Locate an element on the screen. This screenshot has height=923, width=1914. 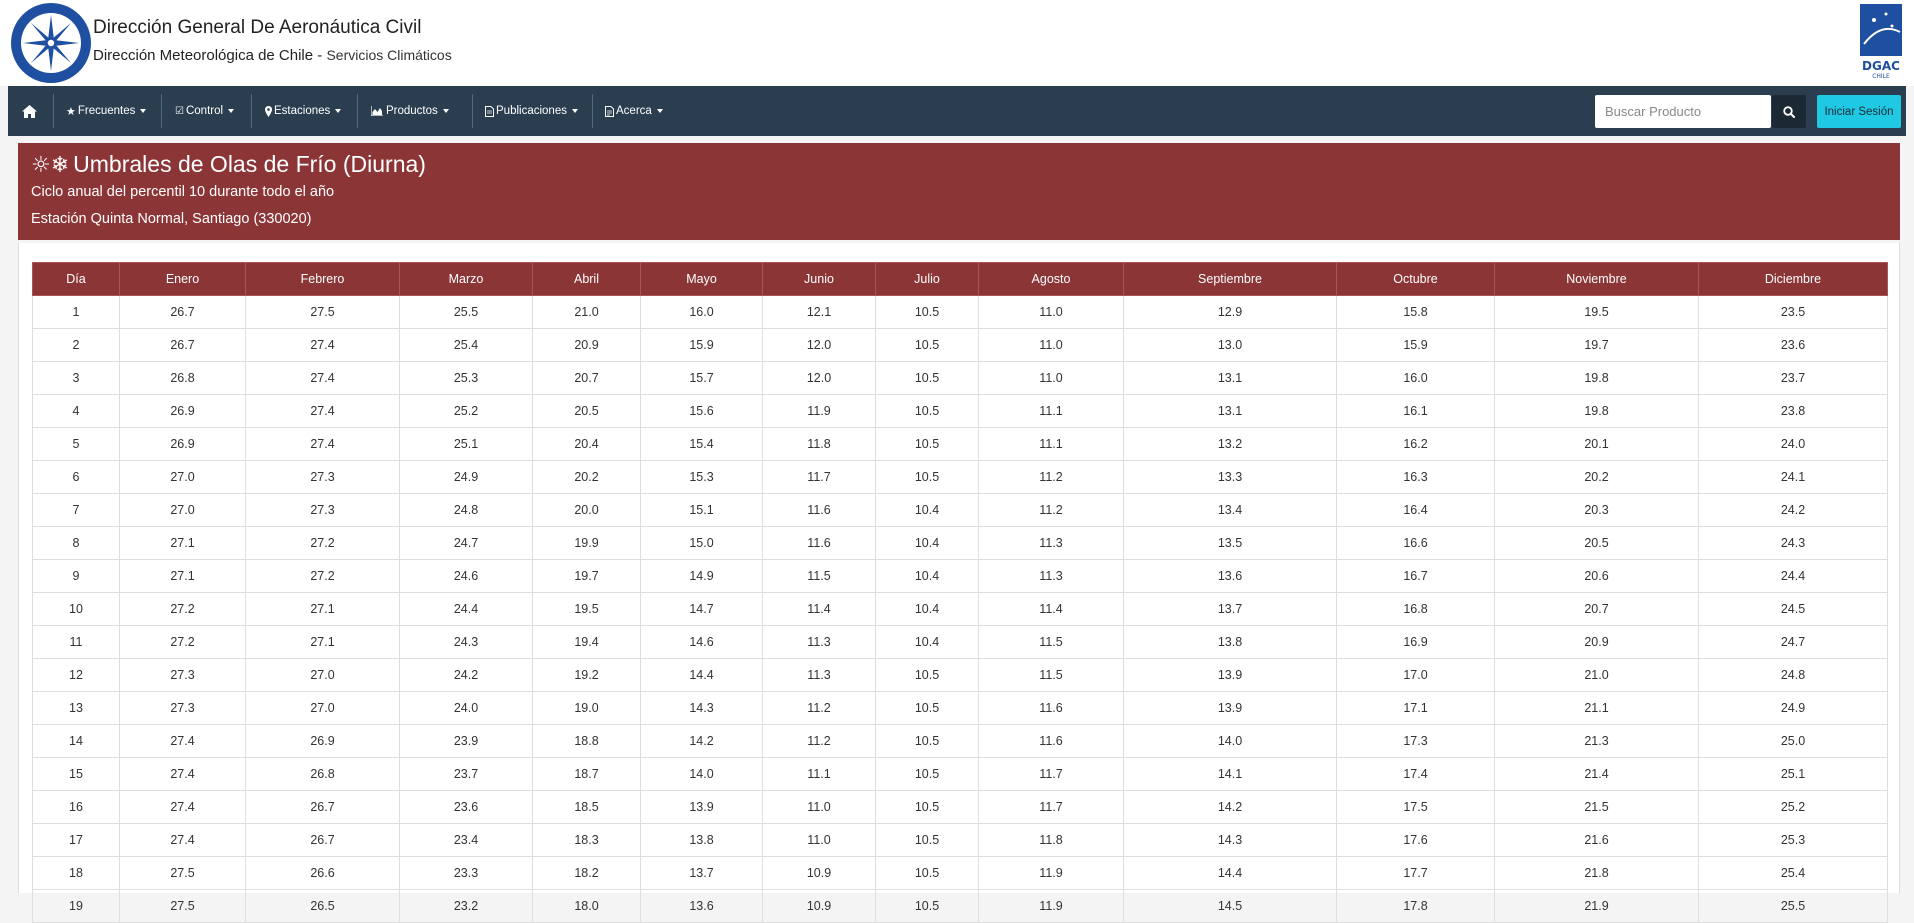
value-cell: 14.3 is located at coordinates (1230, 840).